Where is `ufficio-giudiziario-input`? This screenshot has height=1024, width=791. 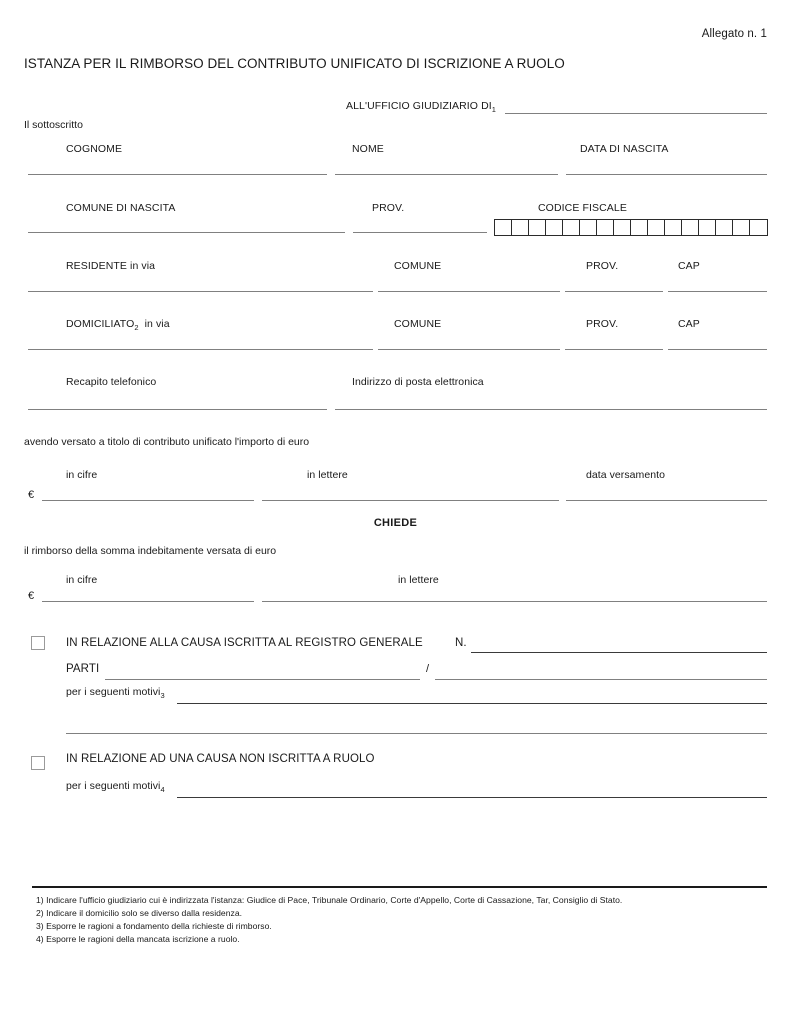
ufficio-giudiziario-input is located at coordinates (636, 113).